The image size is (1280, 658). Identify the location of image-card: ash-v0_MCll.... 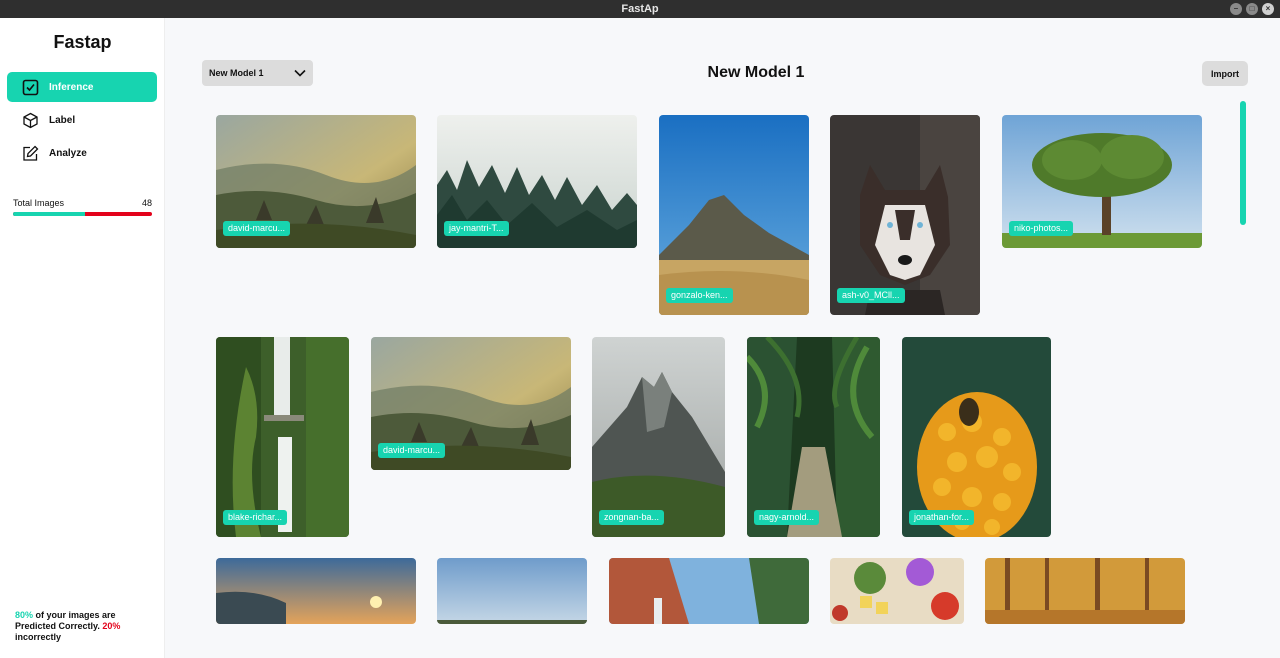
(905, 215).